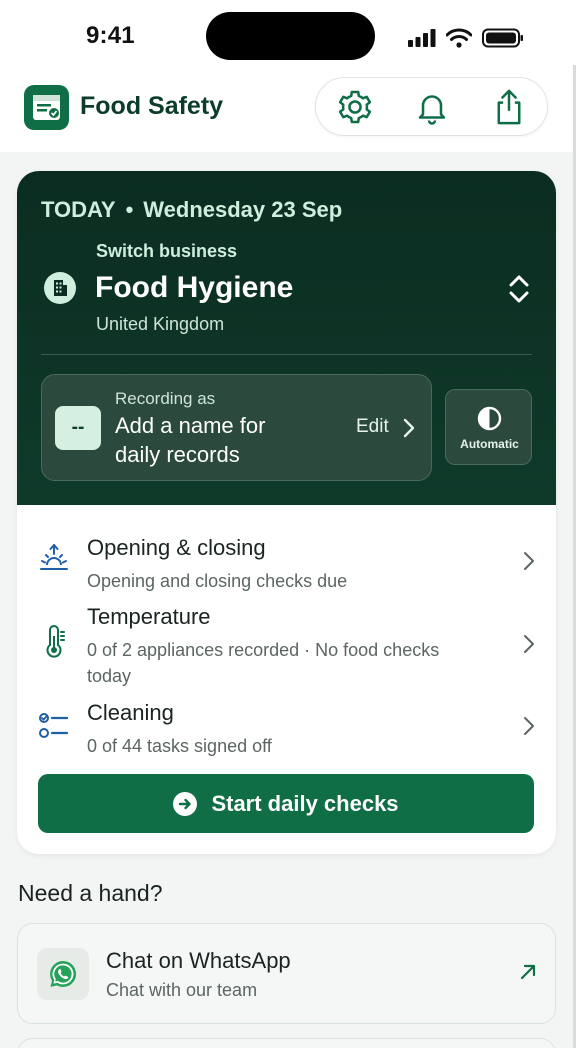 The width and height of the screenshot is (576, 1048). What do you see at coordinates (60, 288) in the screenshot?
I see `building-icon` at bounding box center [60, 288].